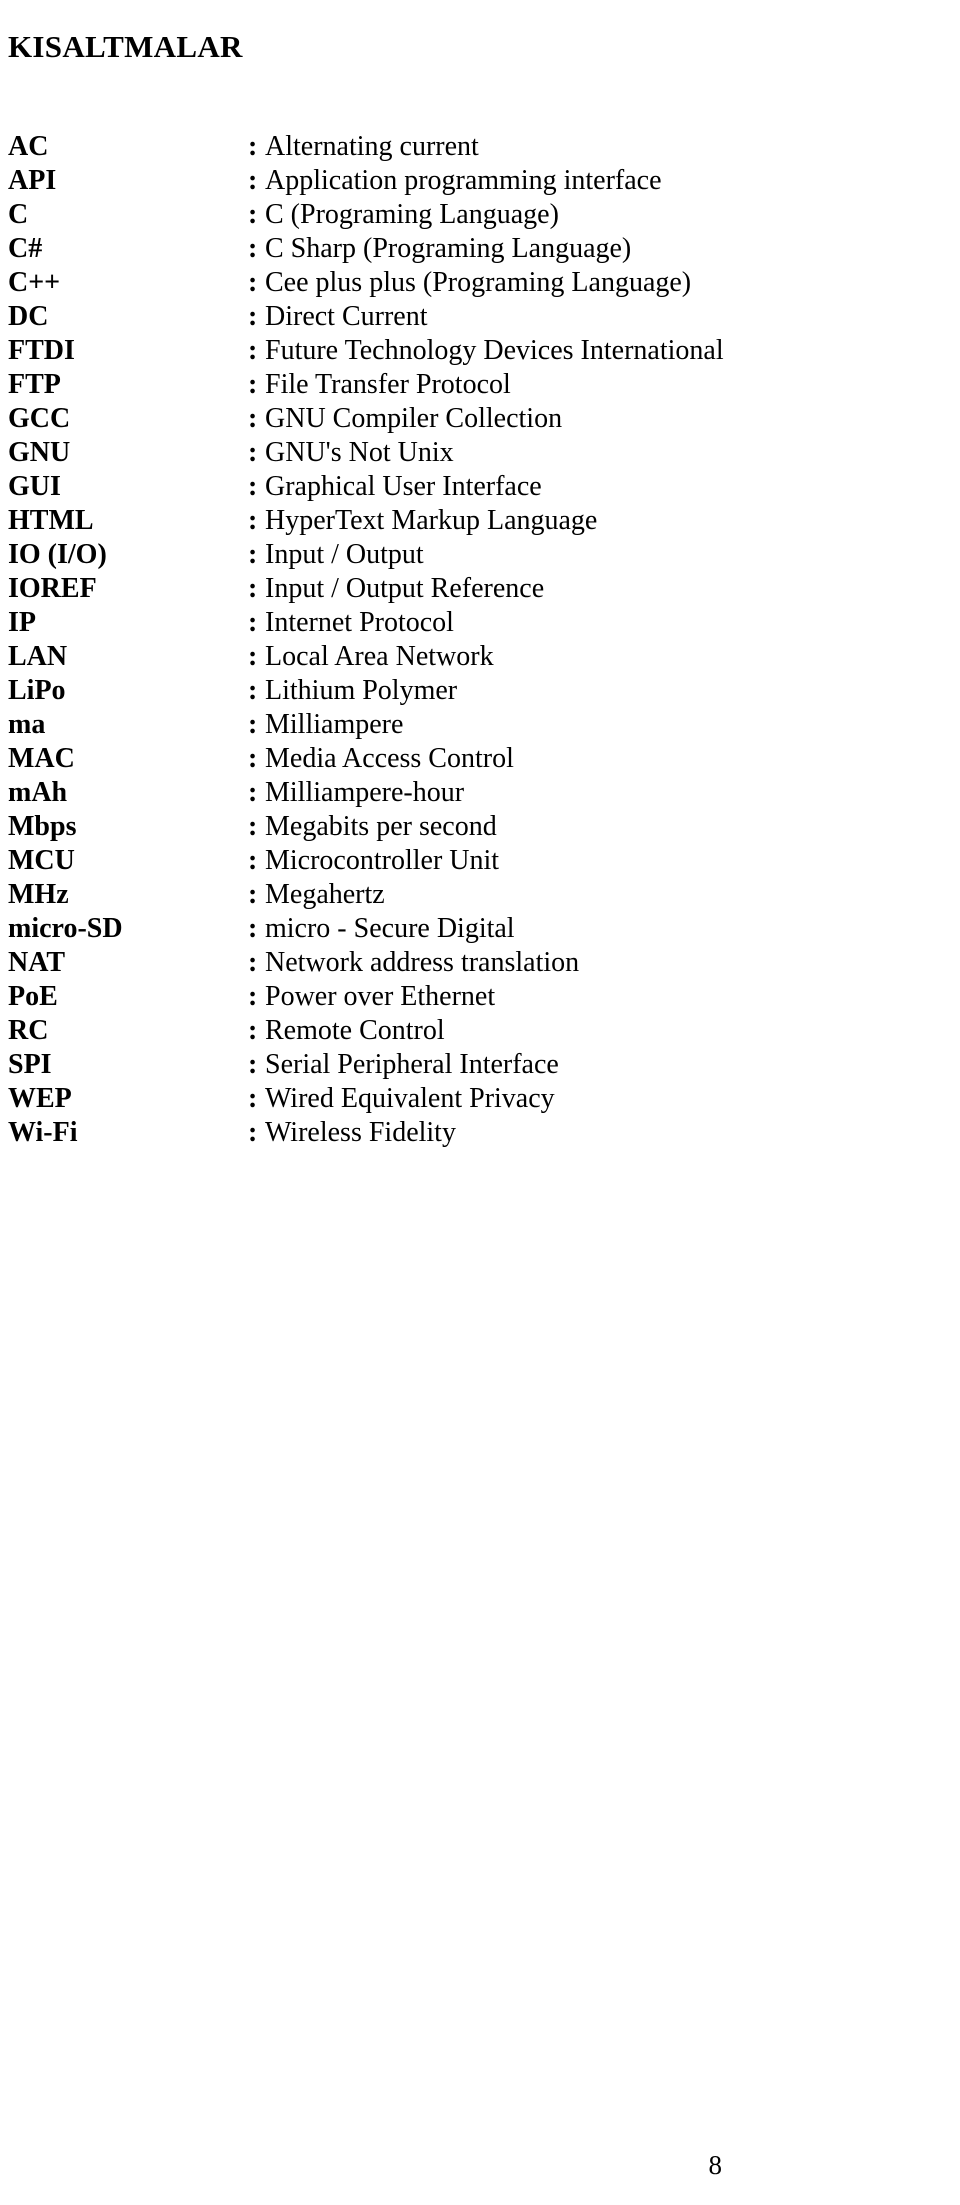  What do you see at coordinates (37, 690) in the screenshot?
I see `abbreviation-term: LiPo` at bounding box center [37, 690].